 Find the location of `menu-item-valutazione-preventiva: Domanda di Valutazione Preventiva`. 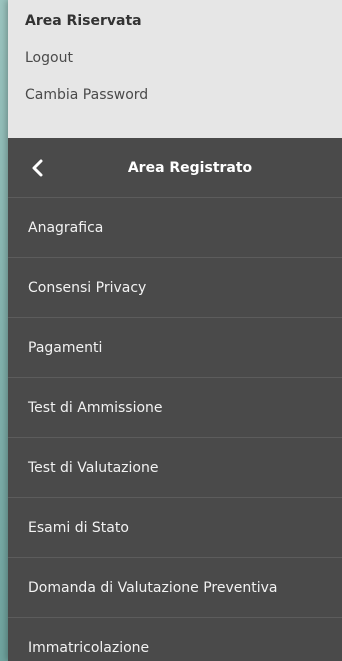

menu-item-valutazione-preventiva: Domanda di Valutazione Preventiva is located at coordinates (175, 588).